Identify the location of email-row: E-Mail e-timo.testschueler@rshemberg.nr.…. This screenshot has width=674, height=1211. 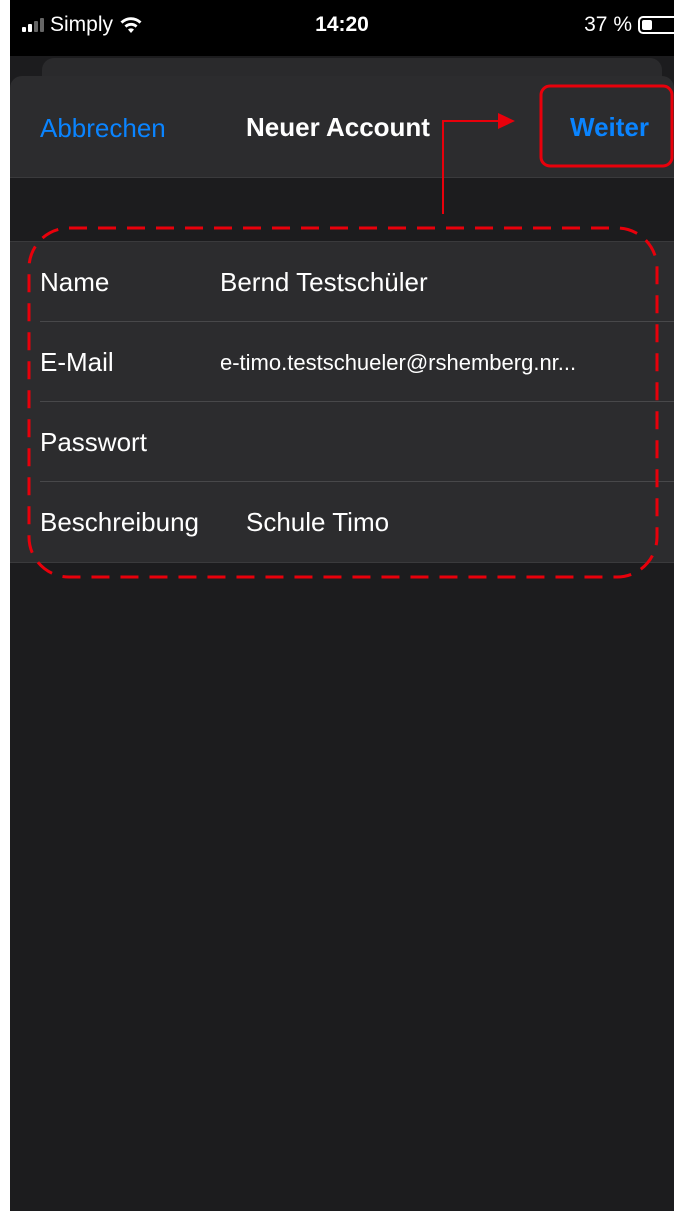
(342, 362).